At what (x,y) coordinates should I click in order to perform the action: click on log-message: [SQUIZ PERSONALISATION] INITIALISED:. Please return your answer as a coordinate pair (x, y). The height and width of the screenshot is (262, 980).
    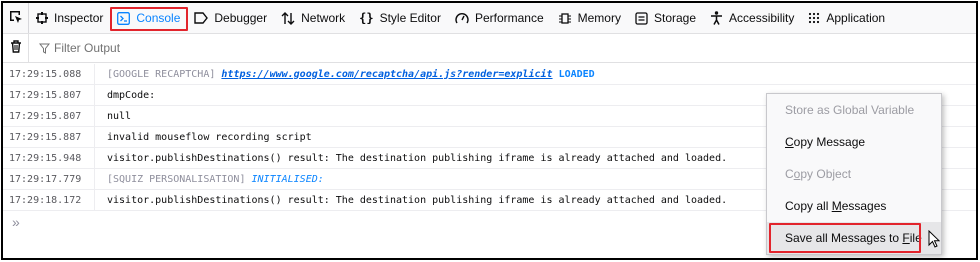
    Looking at the image, I should click on (209, 179).